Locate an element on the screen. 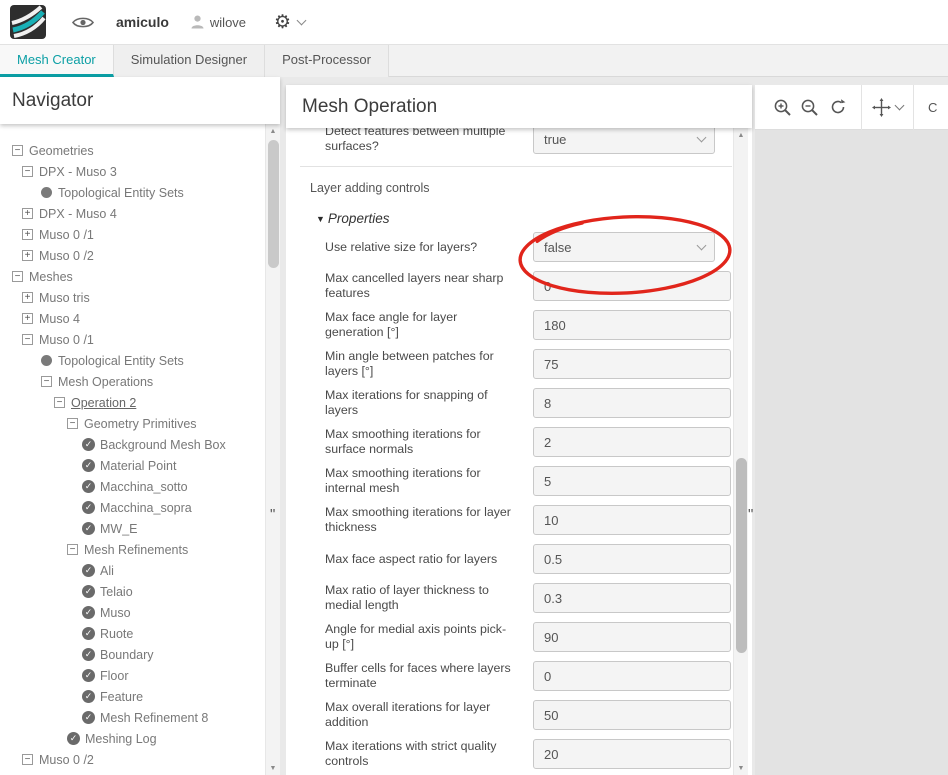 The height and width of the screenshot is (775, 948). max-overall-iterations-input is located at coordinates (632, 715).